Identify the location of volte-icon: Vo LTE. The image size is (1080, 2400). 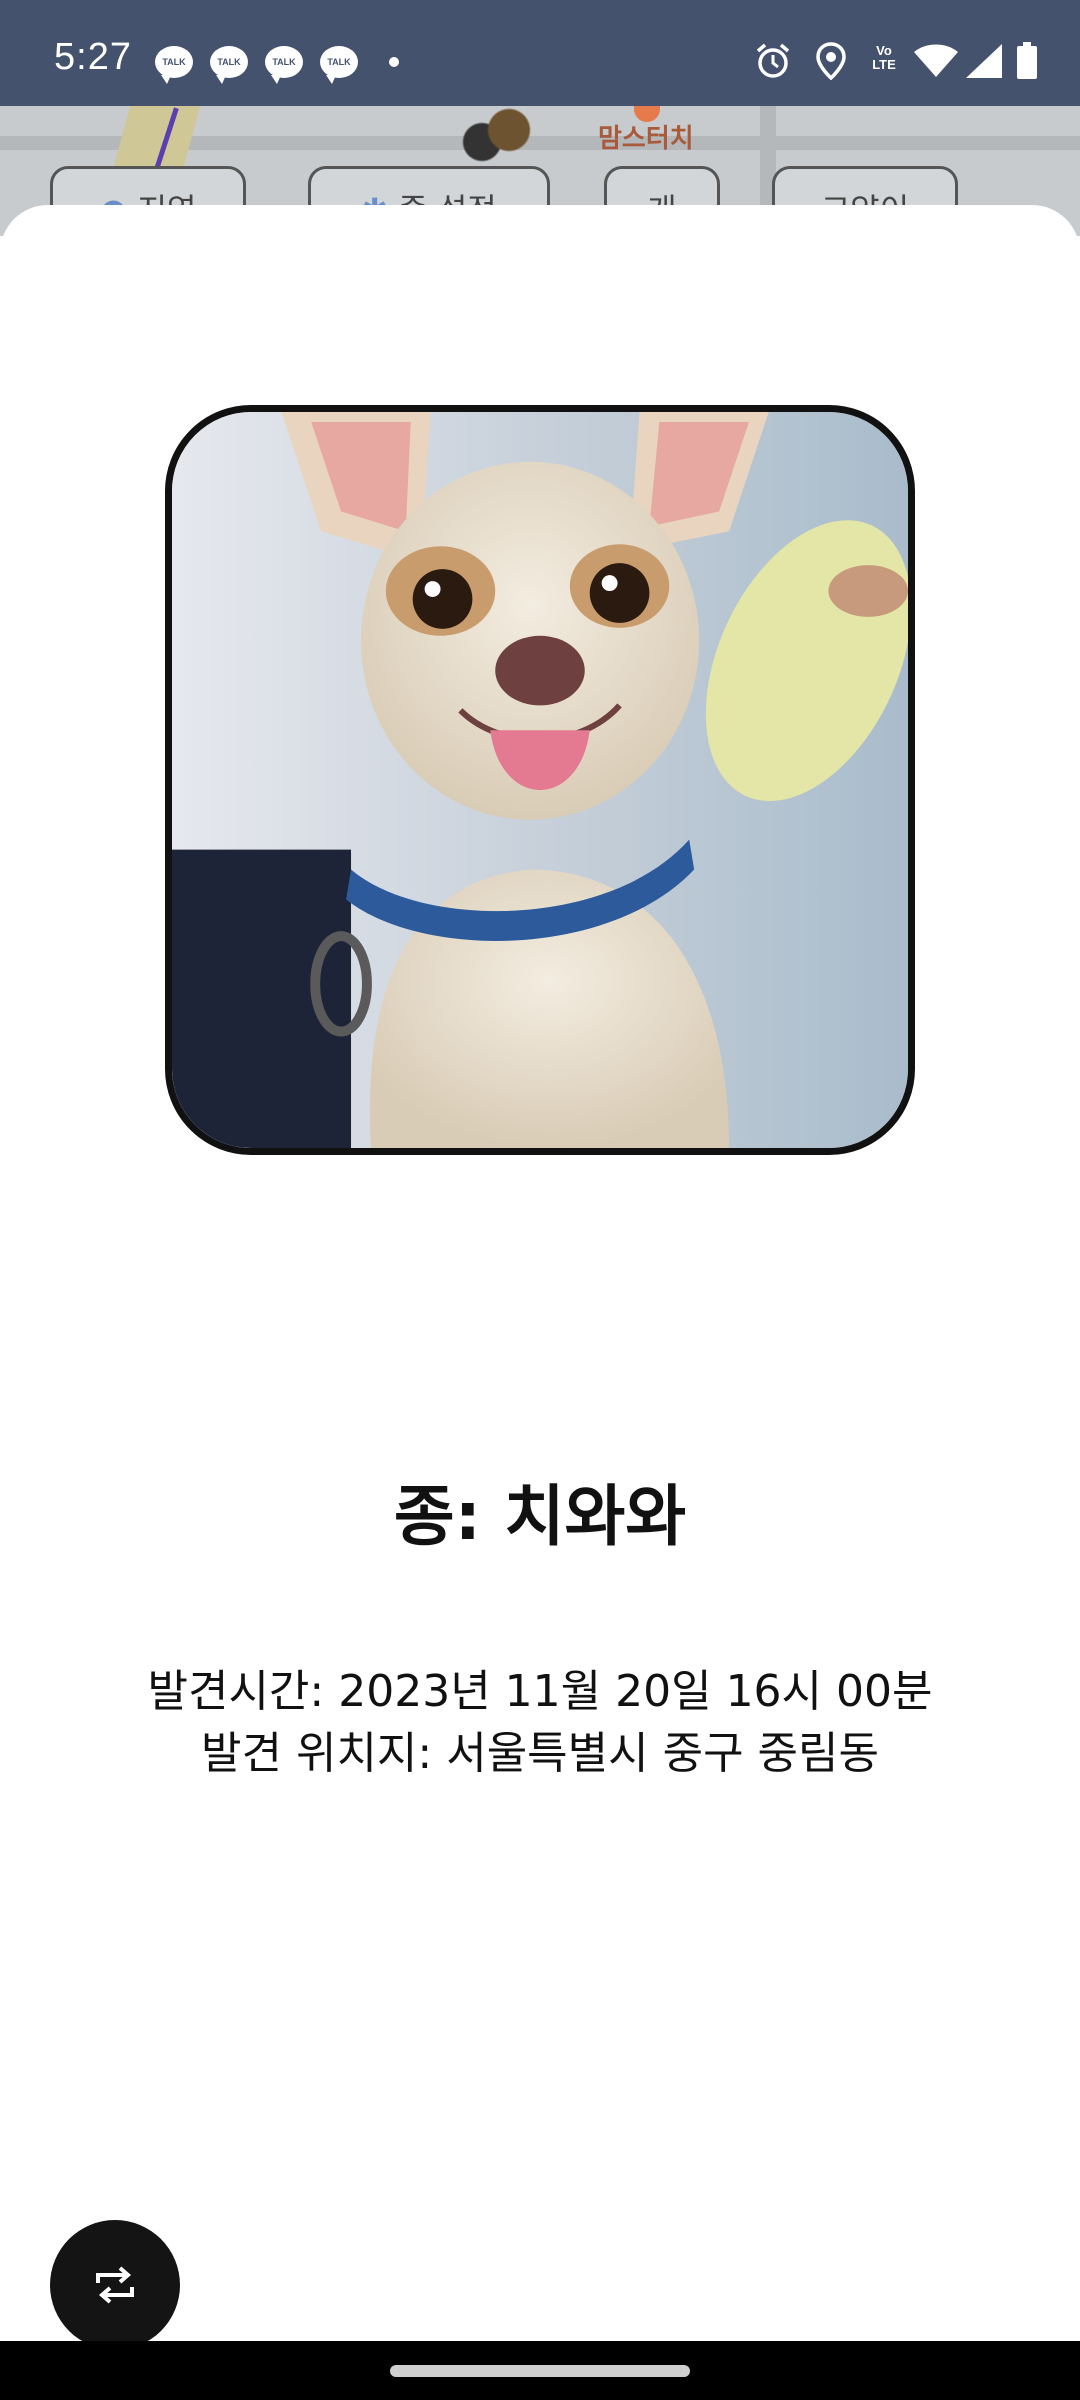
(884, 58).